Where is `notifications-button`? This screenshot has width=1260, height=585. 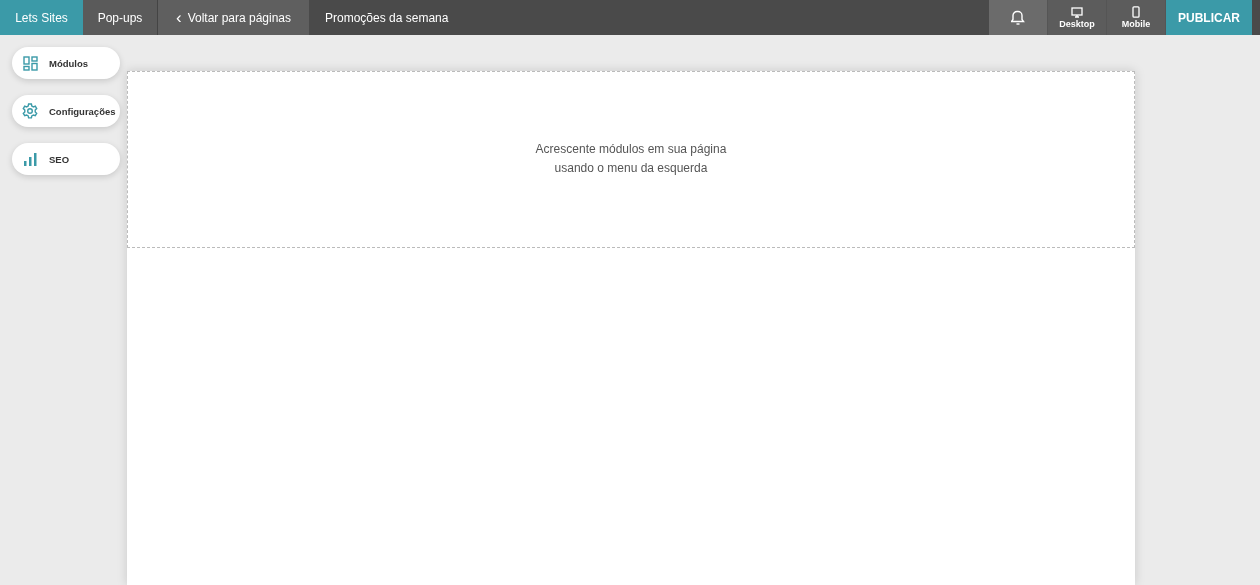
notifications-button is located at coordinates (1018, 17).